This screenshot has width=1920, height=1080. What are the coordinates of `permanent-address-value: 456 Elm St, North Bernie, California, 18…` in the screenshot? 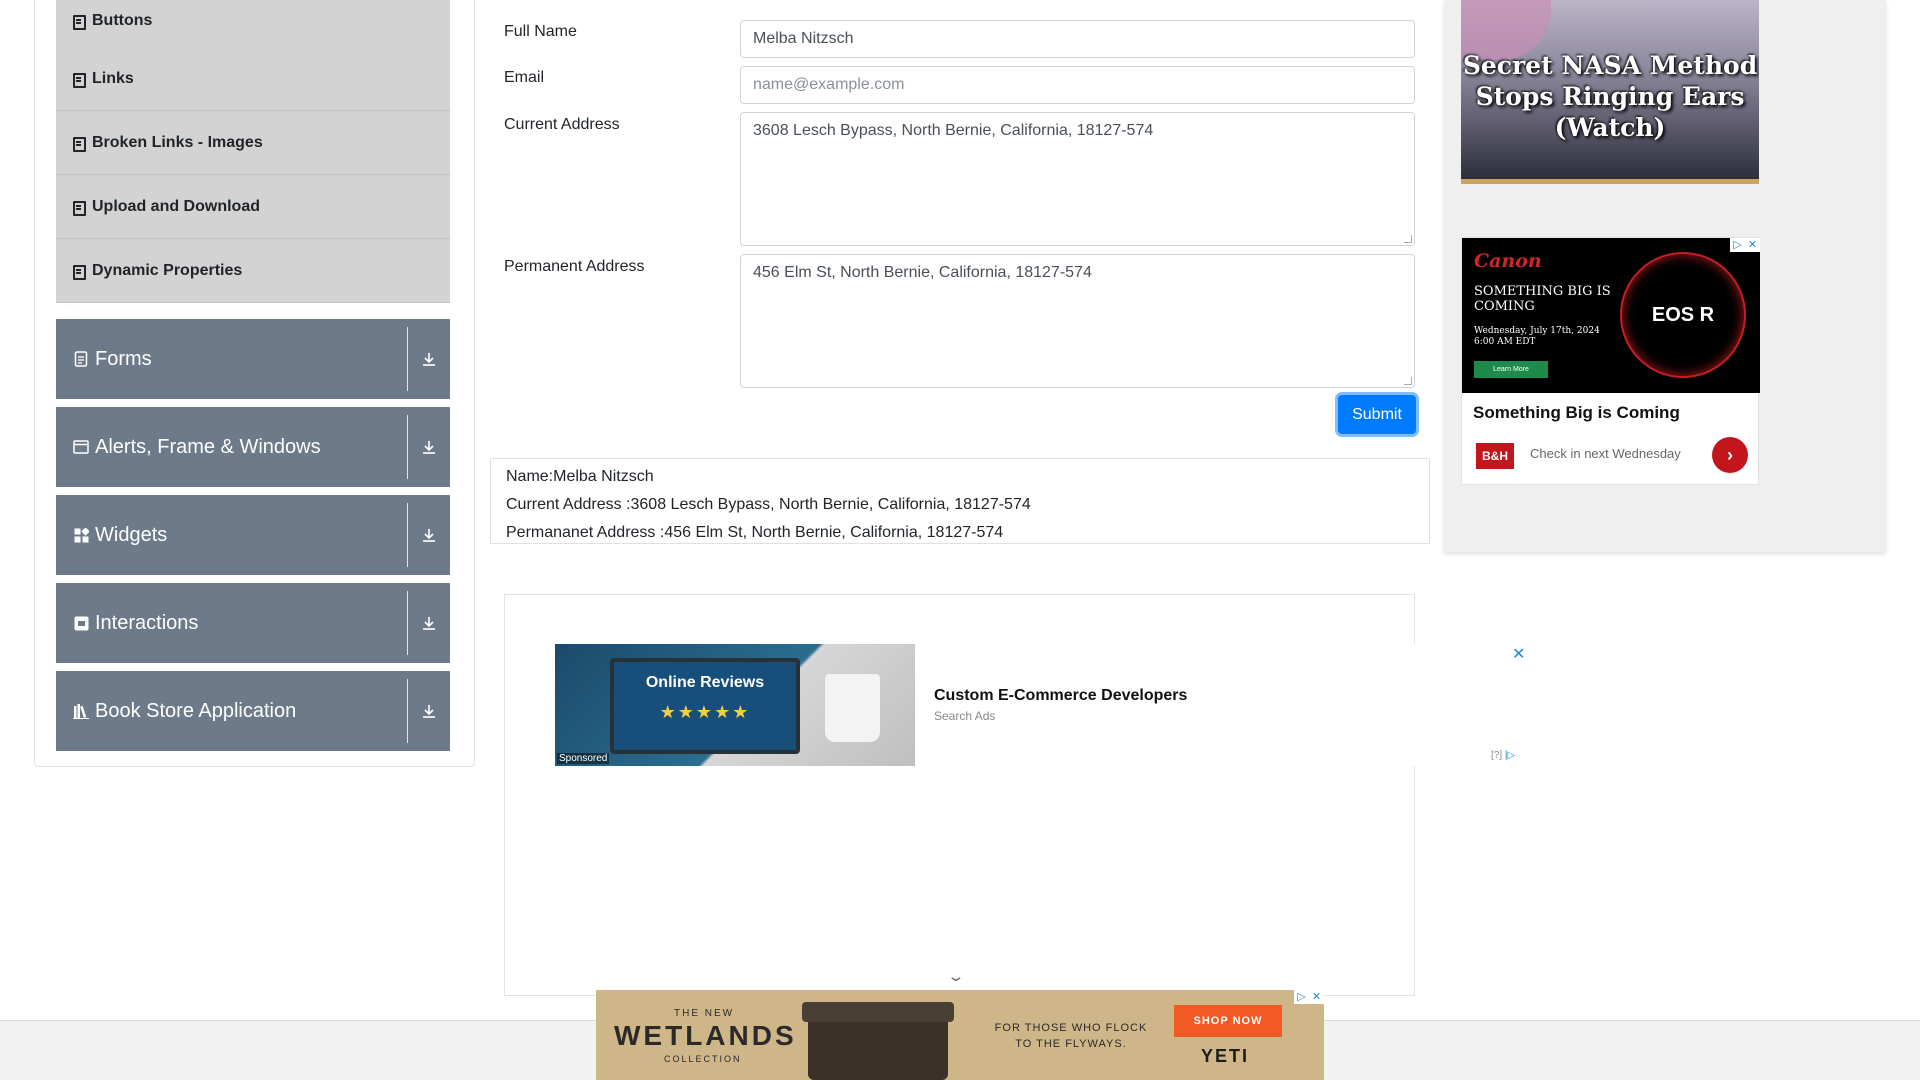 It's located at (922, 272).